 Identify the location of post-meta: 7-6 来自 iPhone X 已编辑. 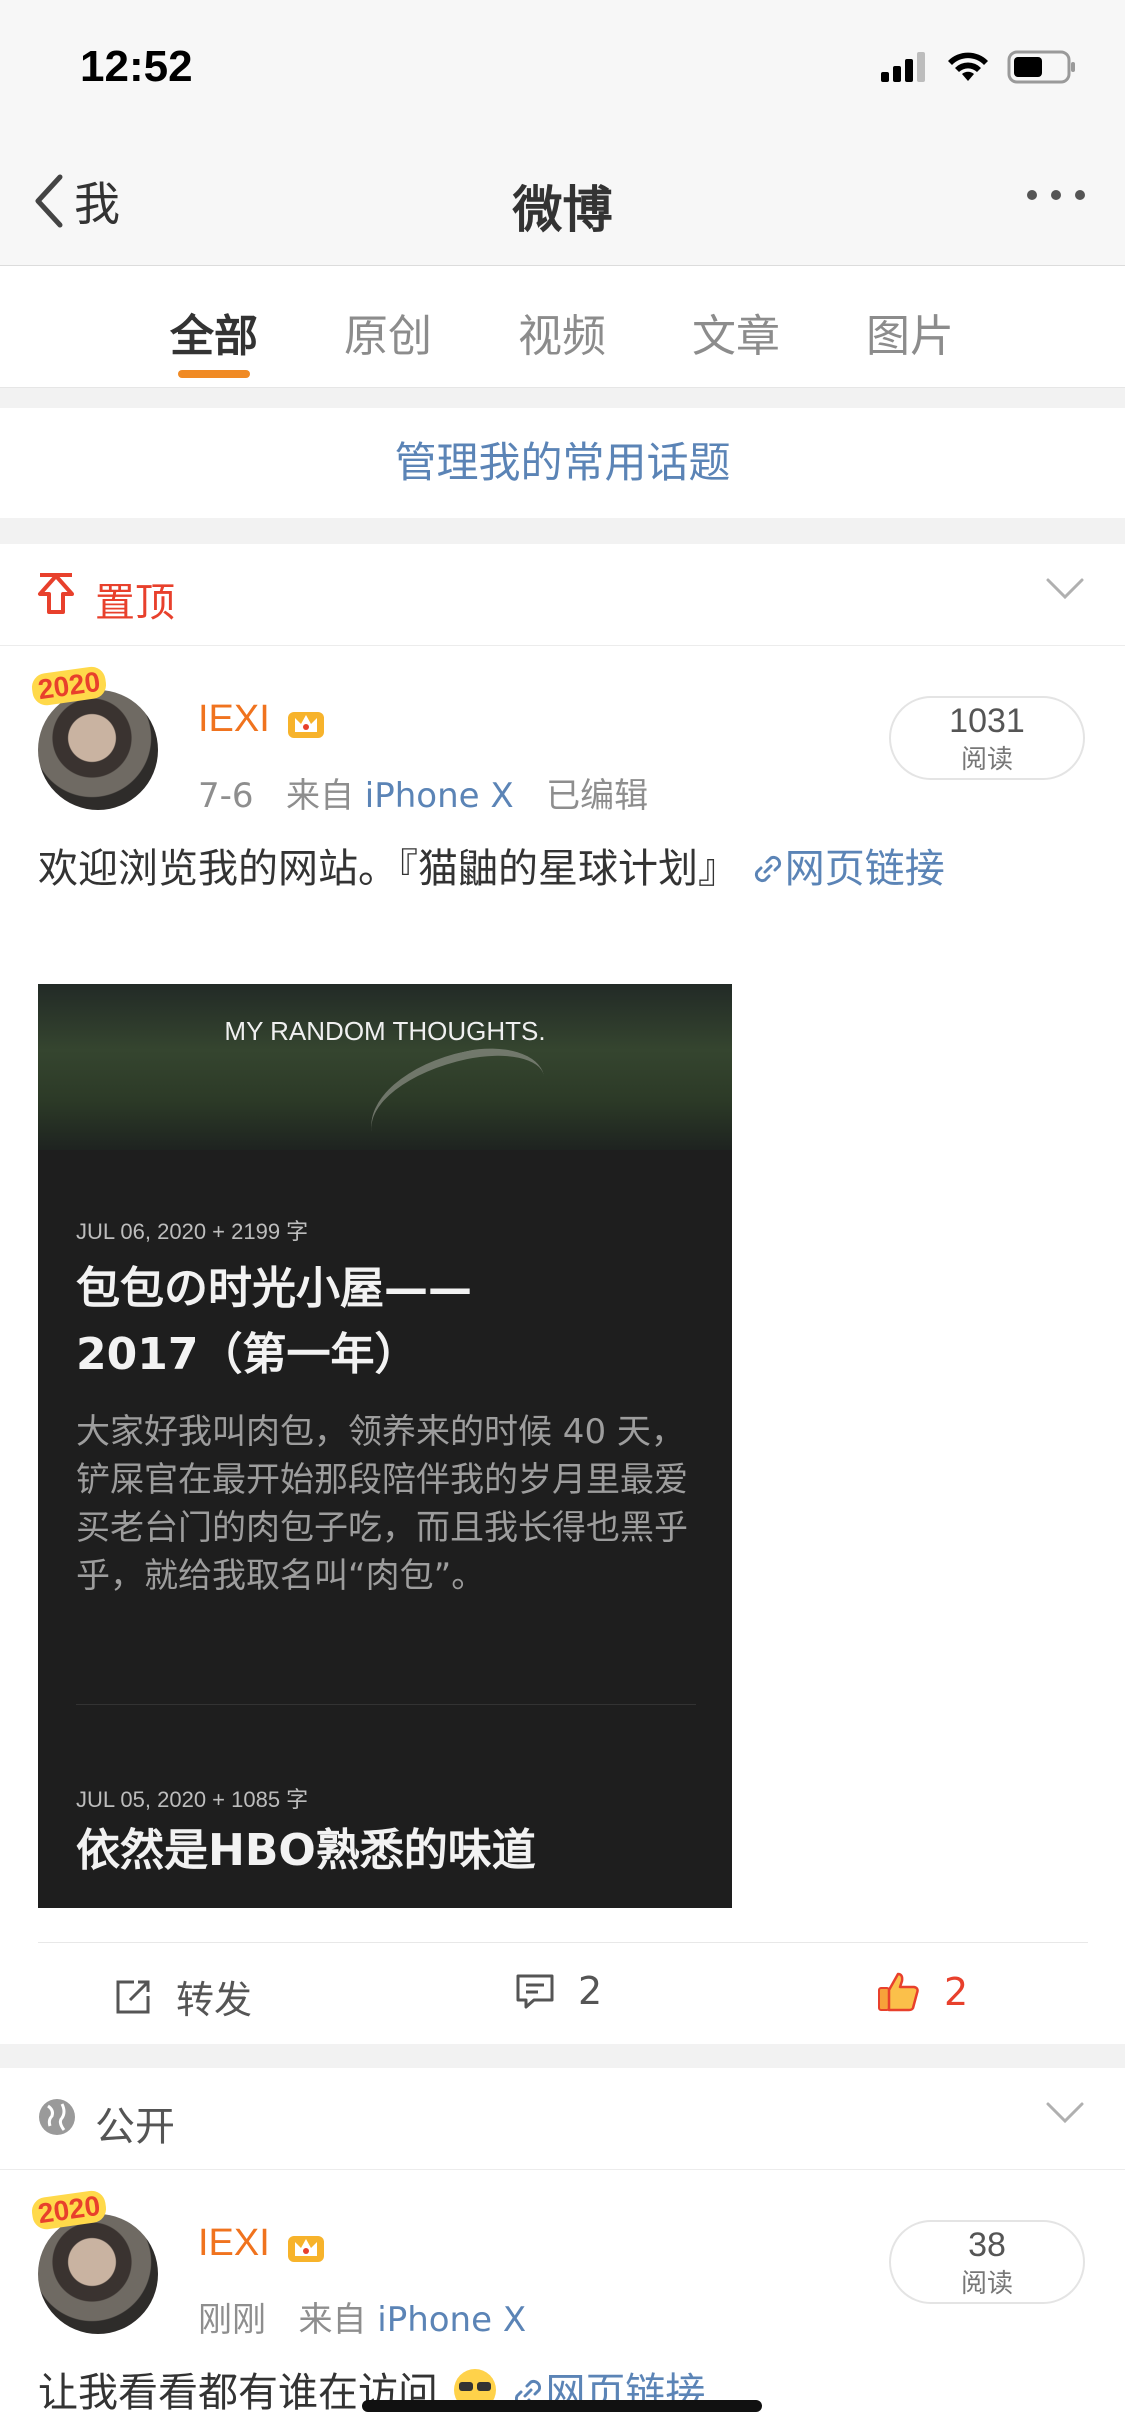
(423, 792).